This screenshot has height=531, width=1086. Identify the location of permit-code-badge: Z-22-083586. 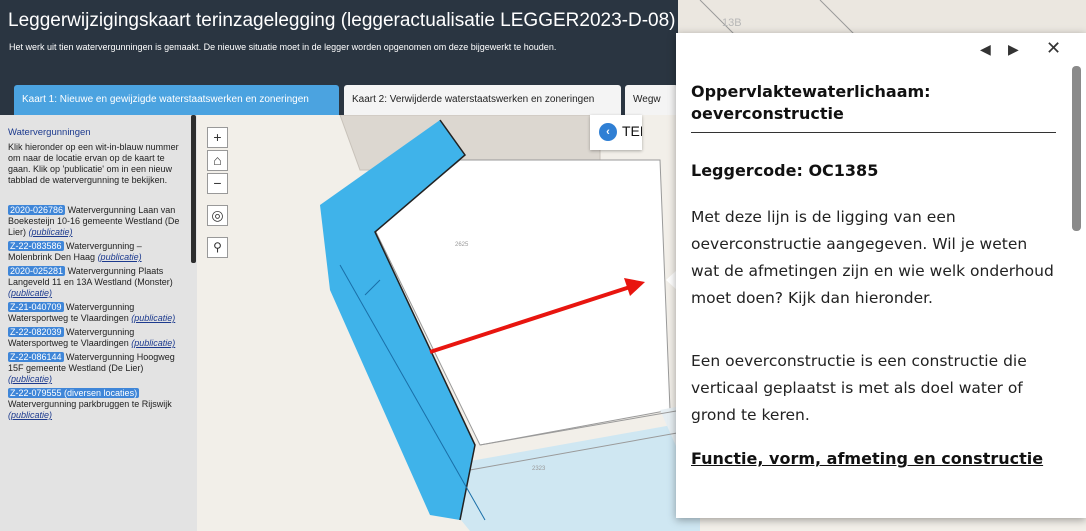
(36, 246).